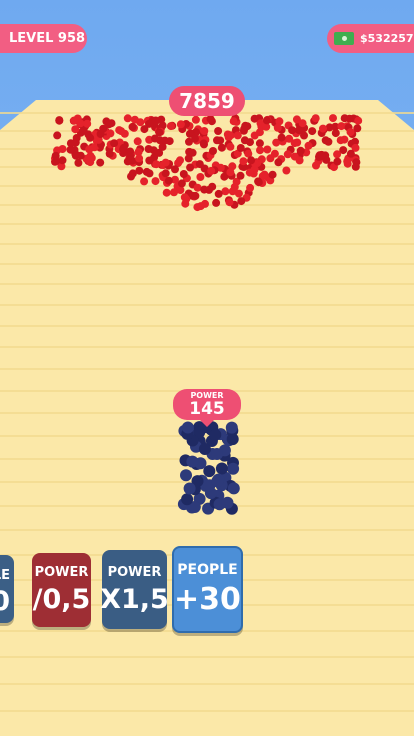 Image resolution: width=414 pixels, height=736 pixels. I want to click on upgrade-card-power-multiply: POWER X1,5, so click(134, 589).